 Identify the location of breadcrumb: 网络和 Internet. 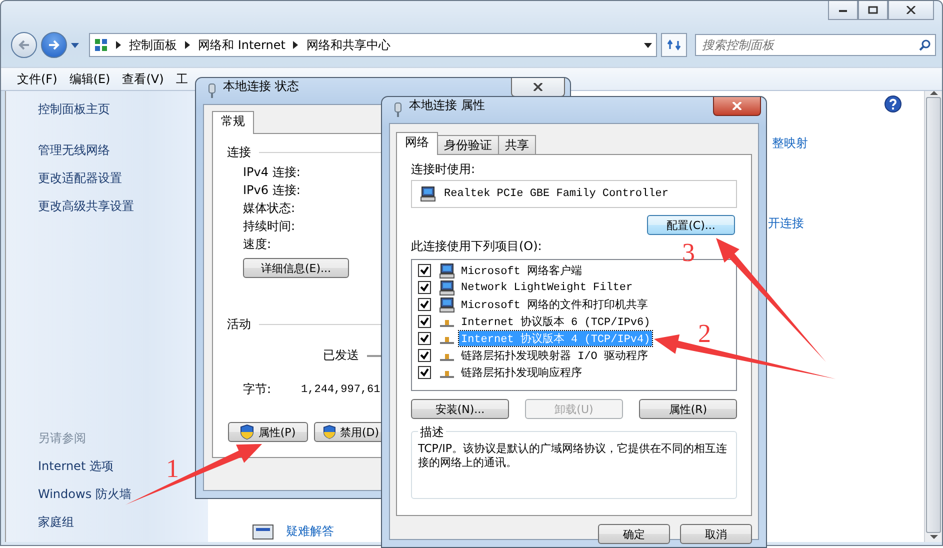
(242, 45).